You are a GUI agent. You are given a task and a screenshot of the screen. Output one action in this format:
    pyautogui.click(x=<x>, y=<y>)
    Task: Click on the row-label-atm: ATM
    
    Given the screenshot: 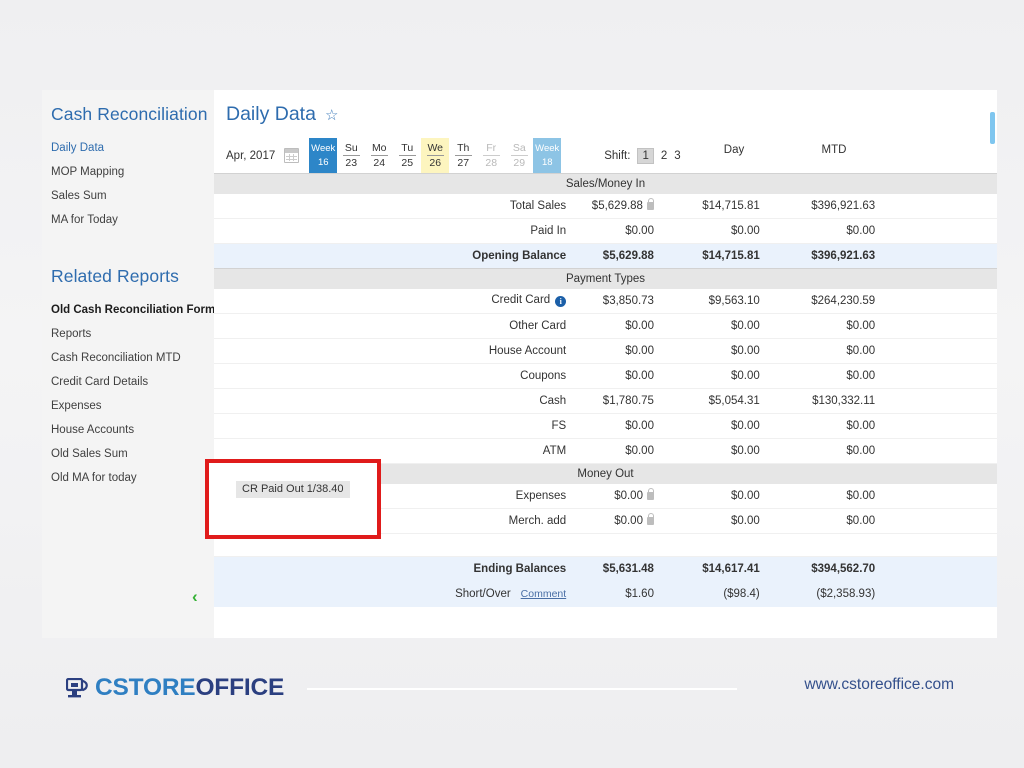 What is the action you would take?
    pyautogui.click(x=394, y=451)
    